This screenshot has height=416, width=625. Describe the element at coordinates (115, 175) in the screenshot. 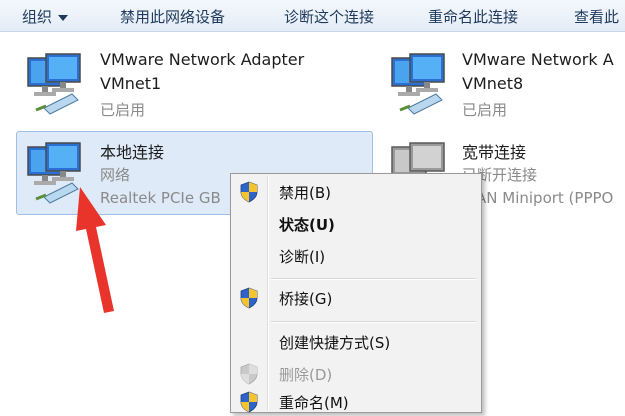

I see `adapter-network: 网络` at that location.